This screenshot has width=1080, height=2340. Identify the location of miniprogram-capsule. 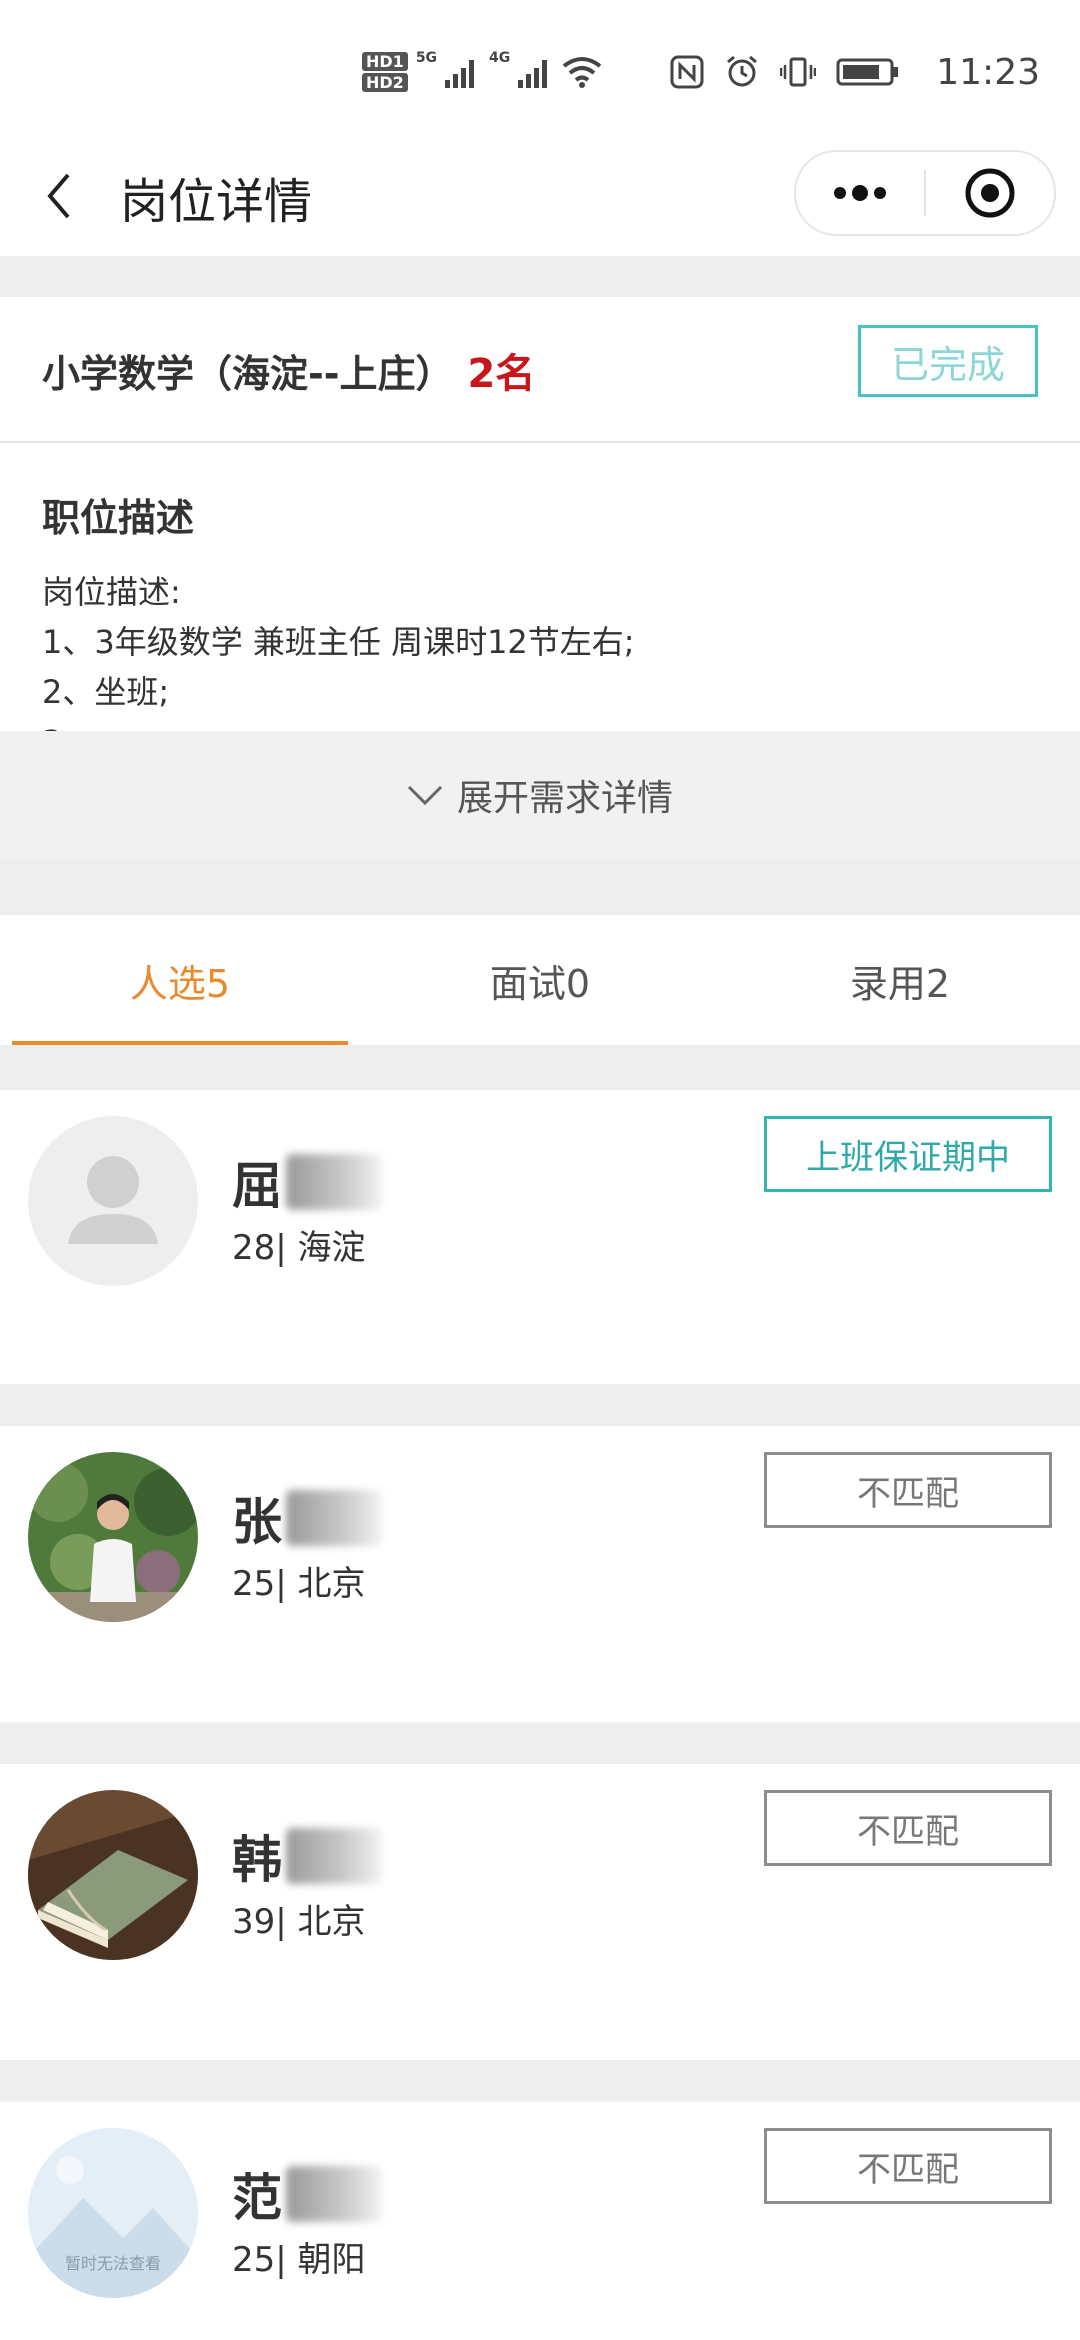
(925, 193).